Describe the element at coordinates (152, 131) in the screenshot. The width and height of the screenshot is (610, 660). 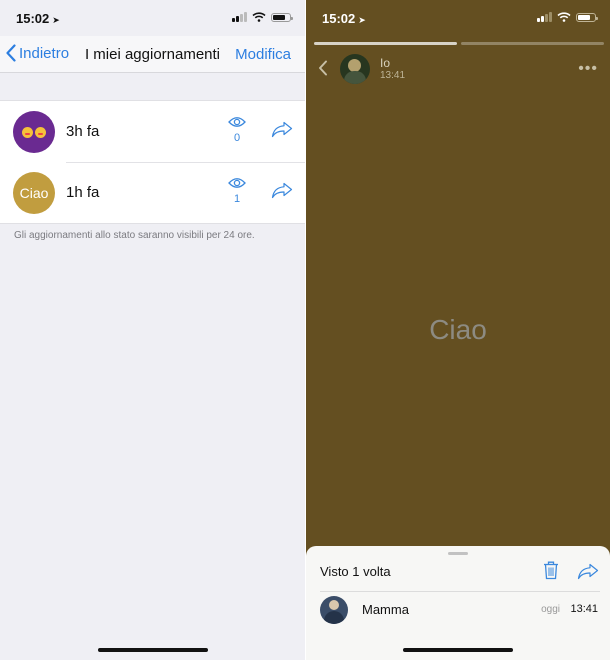
I see `status-update-row: 3h fa 0` at that location.